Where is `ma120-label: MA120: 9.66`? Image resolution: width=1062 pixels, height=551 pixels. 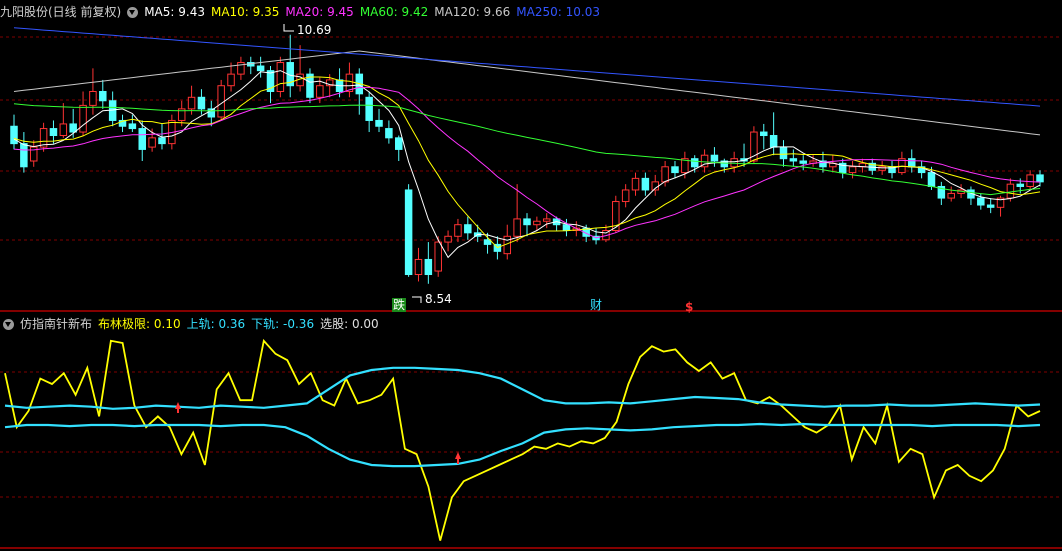
ma120-label: MA120: 9.66 is located at coordinates (472, 12).